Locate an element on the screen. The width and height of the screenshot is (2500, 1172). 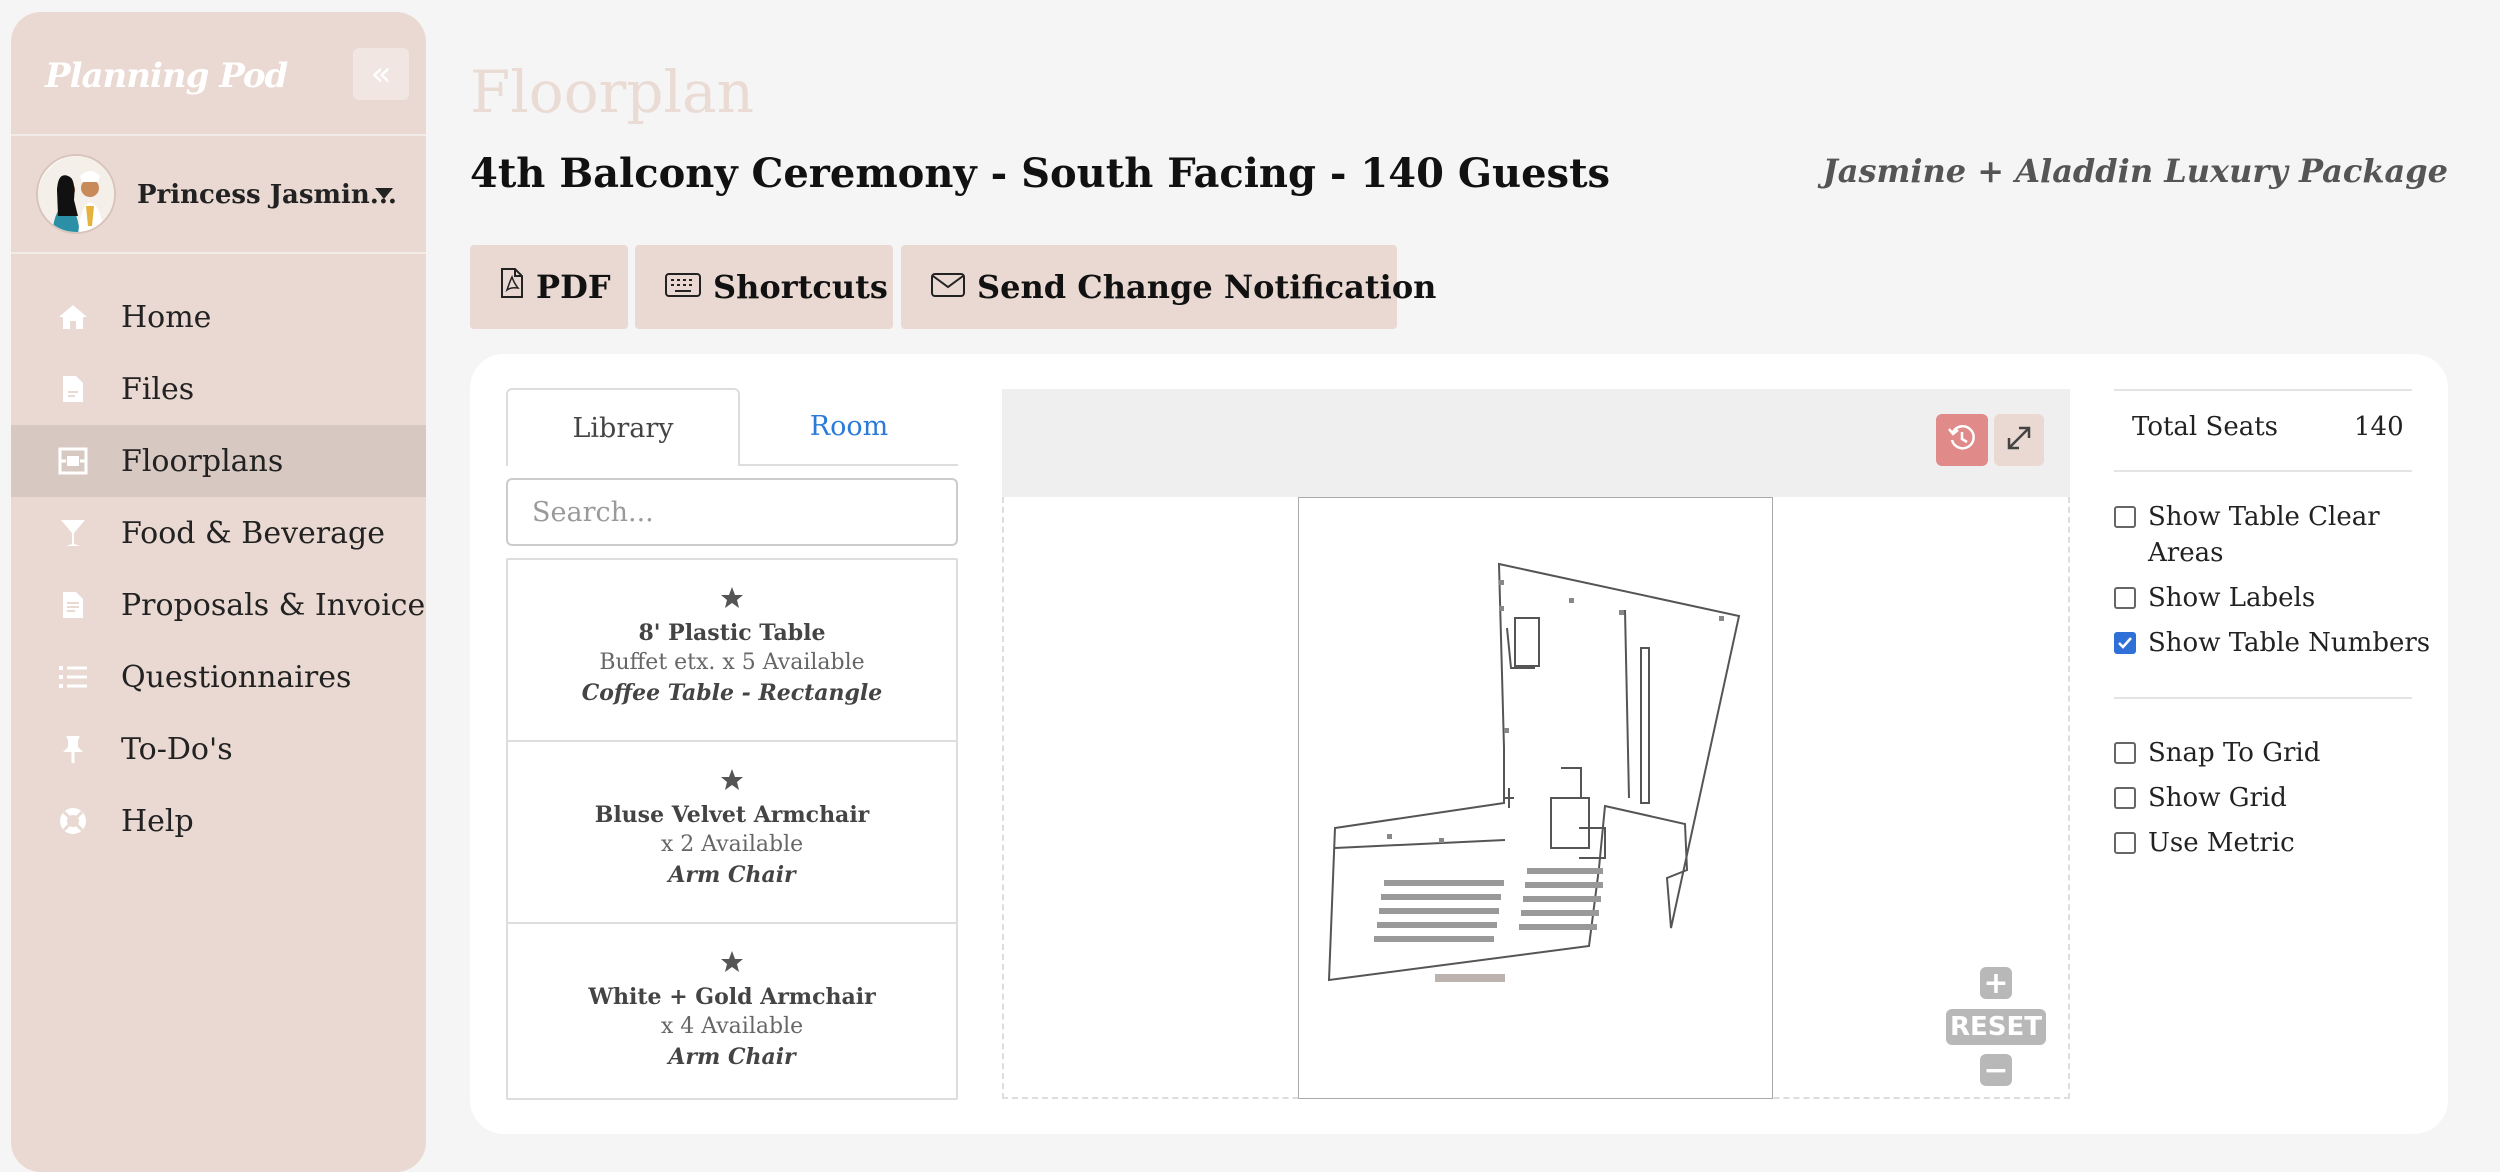
library-item-availability: x 4 Available is located at coordinates (732, 1026).